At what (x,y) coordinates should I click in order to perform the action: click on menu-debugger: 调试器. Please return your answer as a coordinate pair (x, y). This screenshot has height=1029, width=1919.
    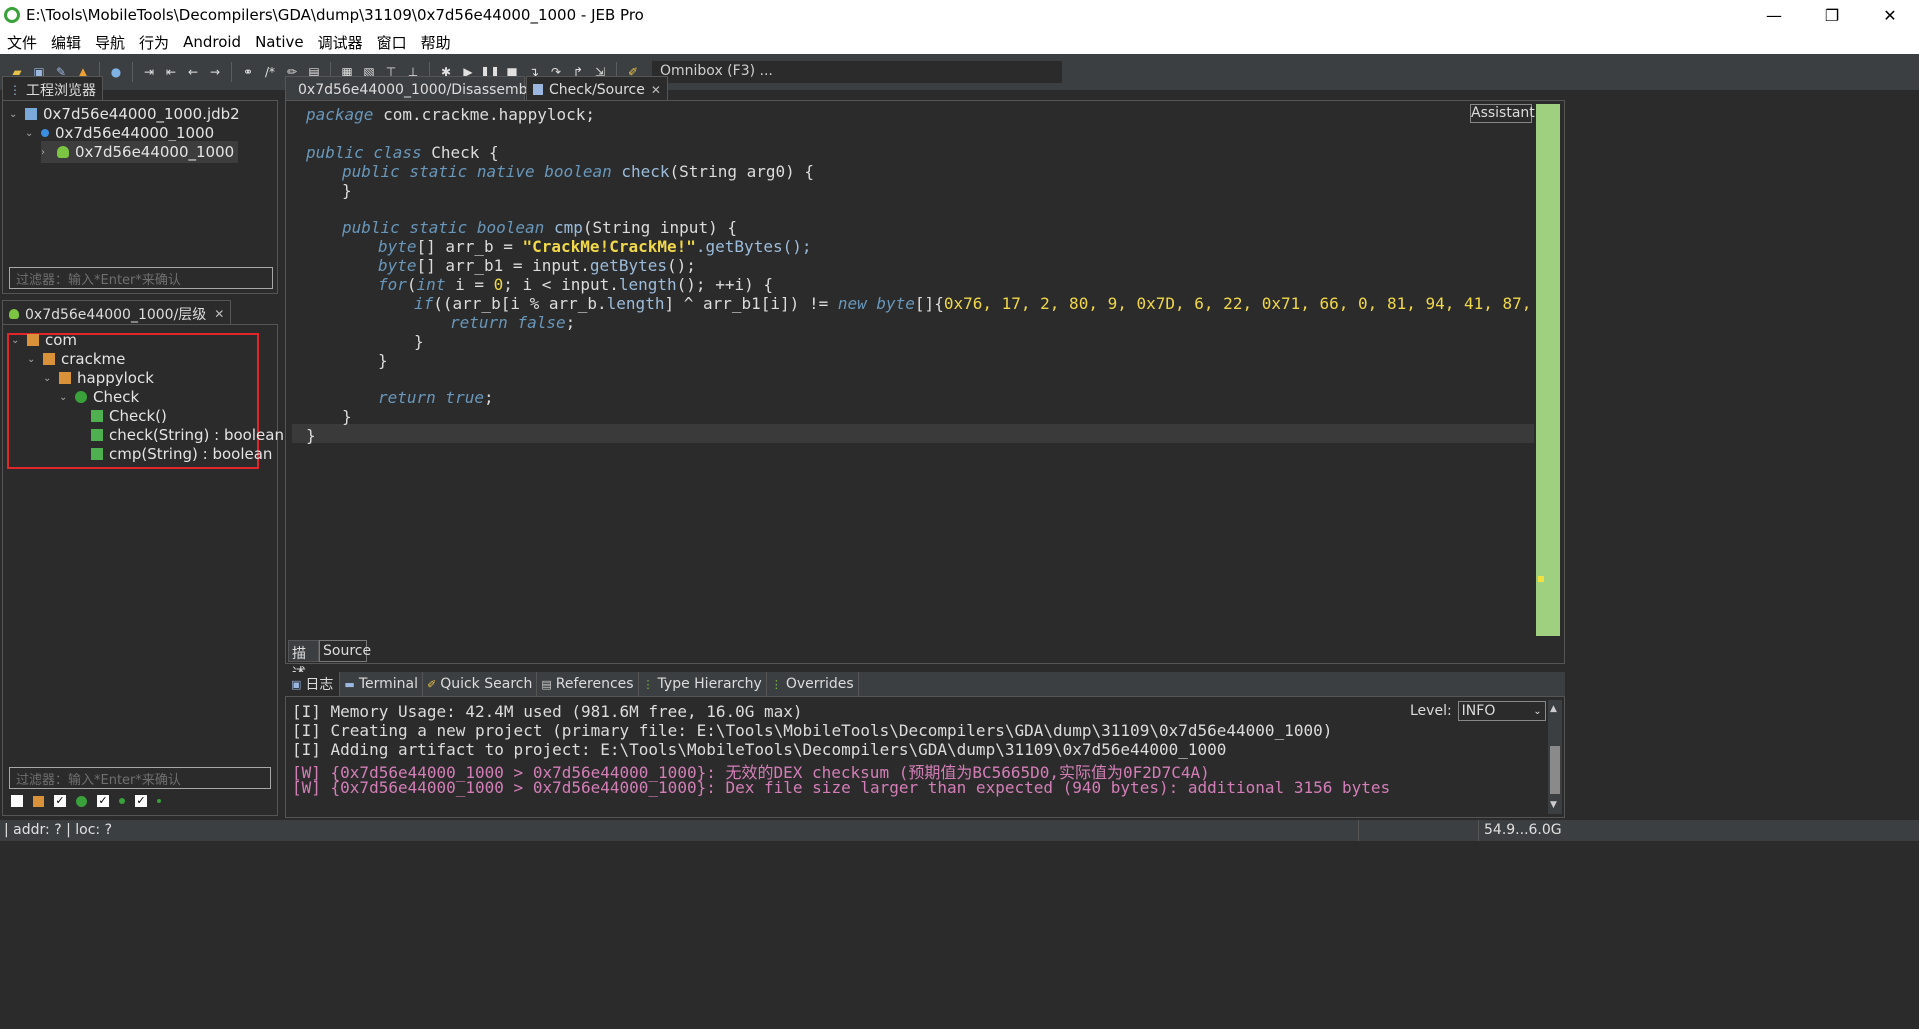
    Looking at the image, I should click on (340, 42).